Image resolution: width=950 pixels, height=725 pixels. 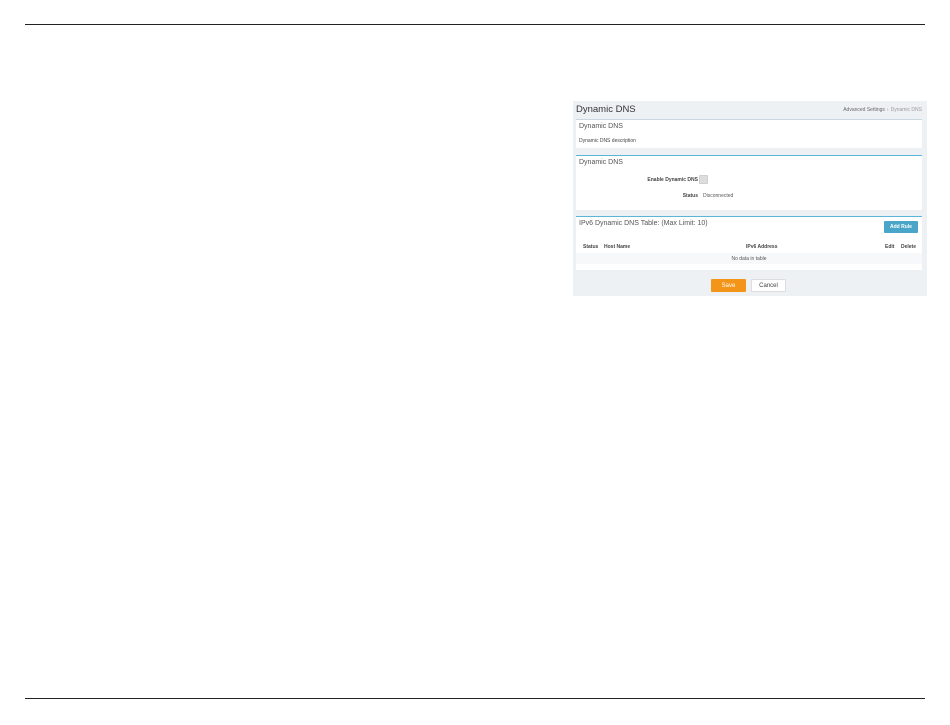 I want to click on info-card: Dynamic DNS Dynamic DNS description, so click(x=749, y=133).